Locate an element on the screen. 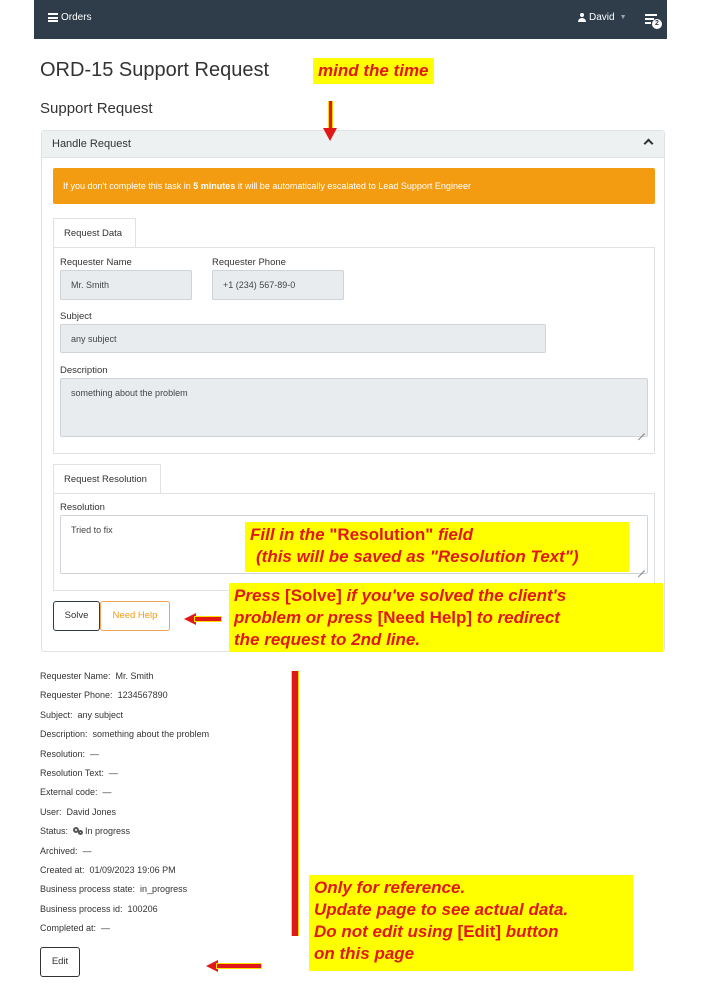 The height and width of the screenshot is (985, 702). detail-row: Created at: 01/09/2023 19:06 PM is located at coordinates (108, 870).